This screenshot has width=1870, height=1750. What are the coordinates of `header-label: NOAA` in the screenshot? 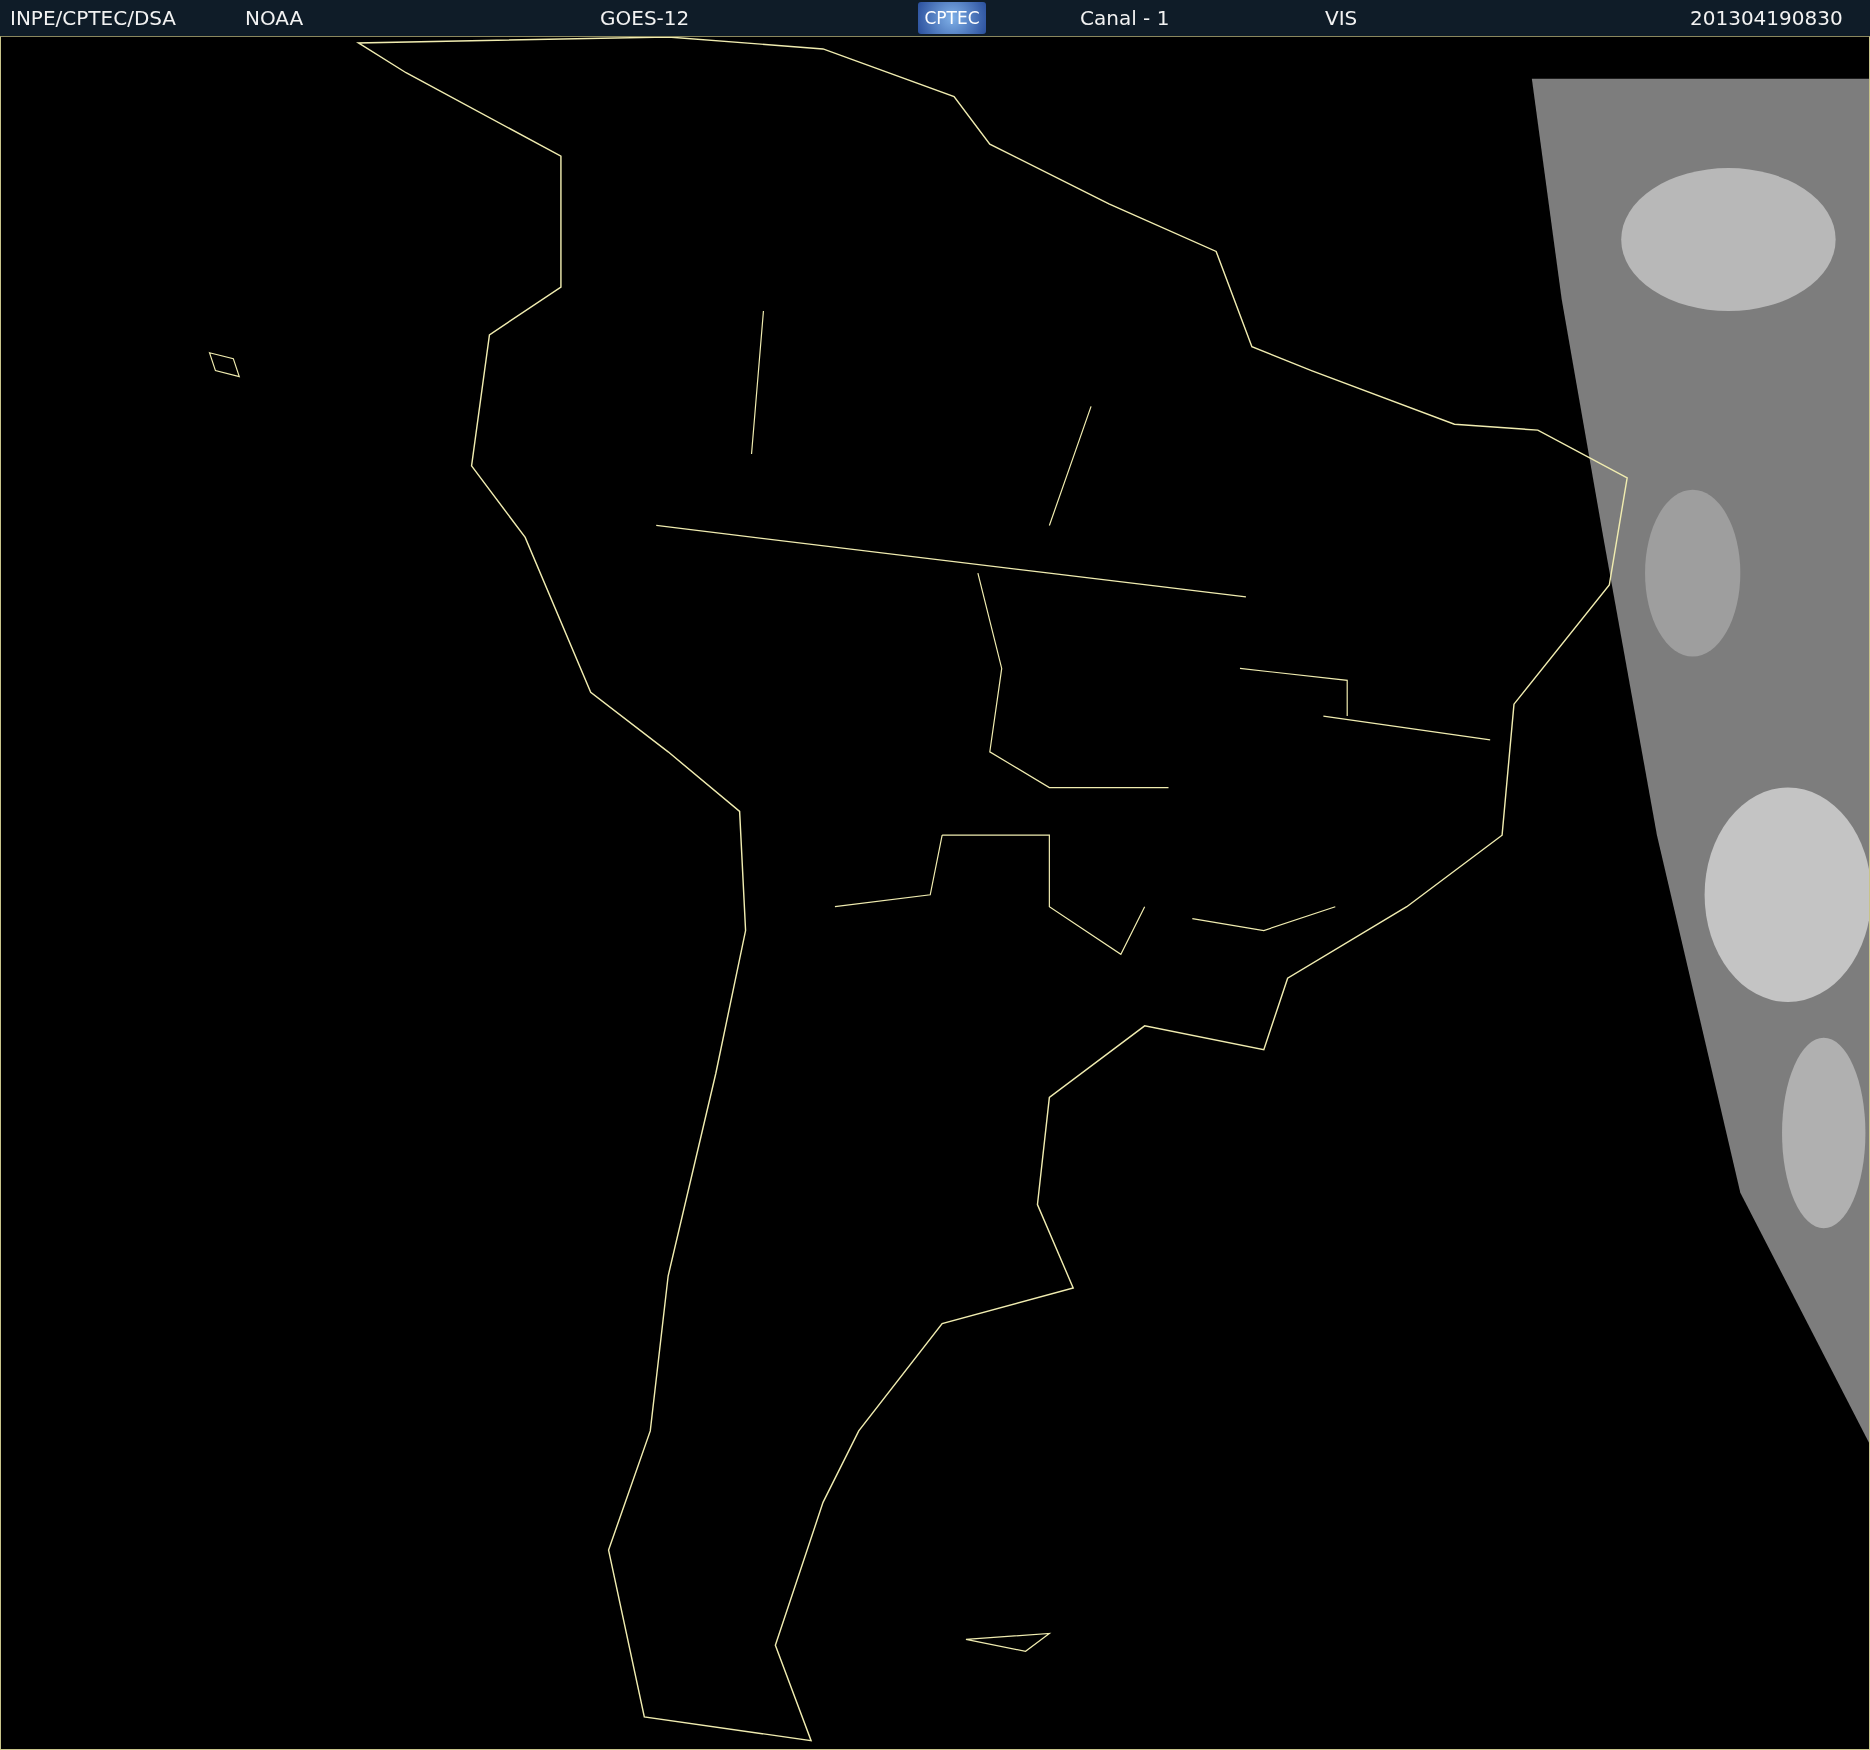 It's located at (274, 18).